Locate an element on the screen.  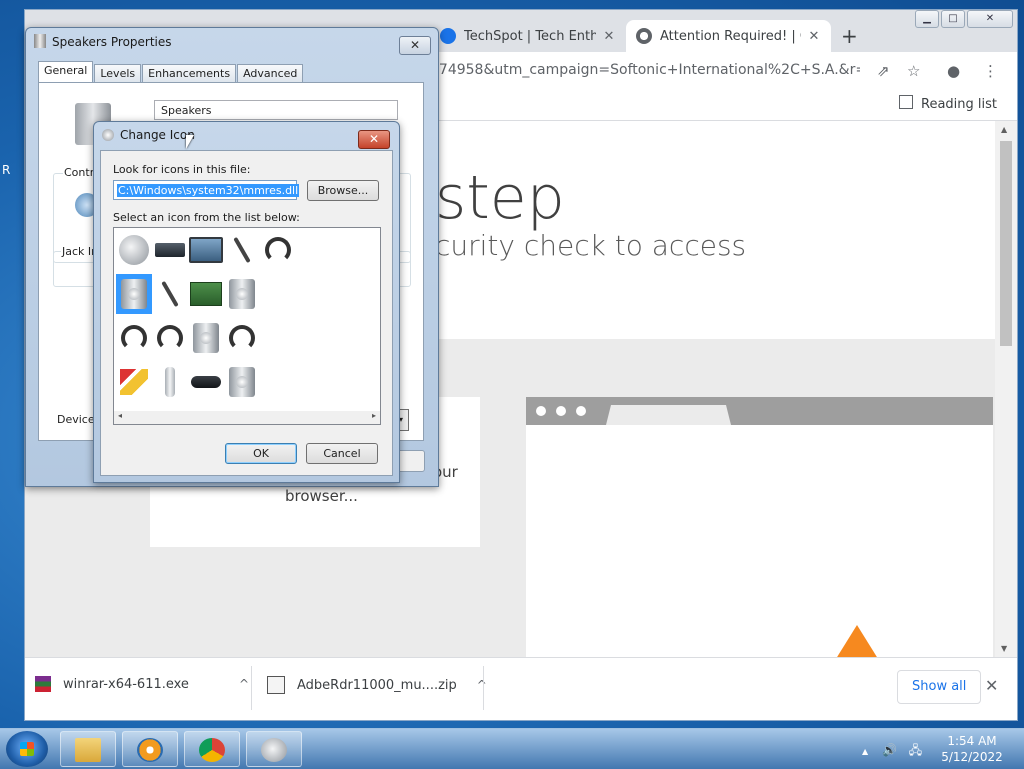
scroll-left-arrow-icon: ◂ is located at coordinates (120, 415).